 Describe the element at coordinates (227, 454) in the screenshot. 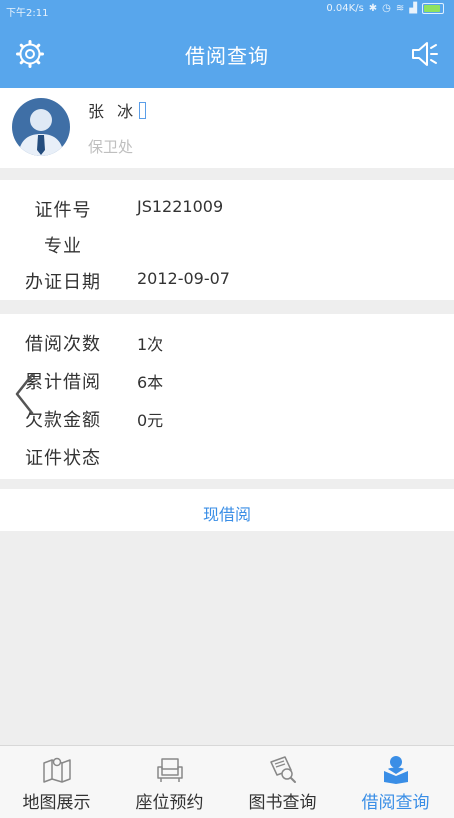

I see `info-row-card-status: 证件状态` at that location.